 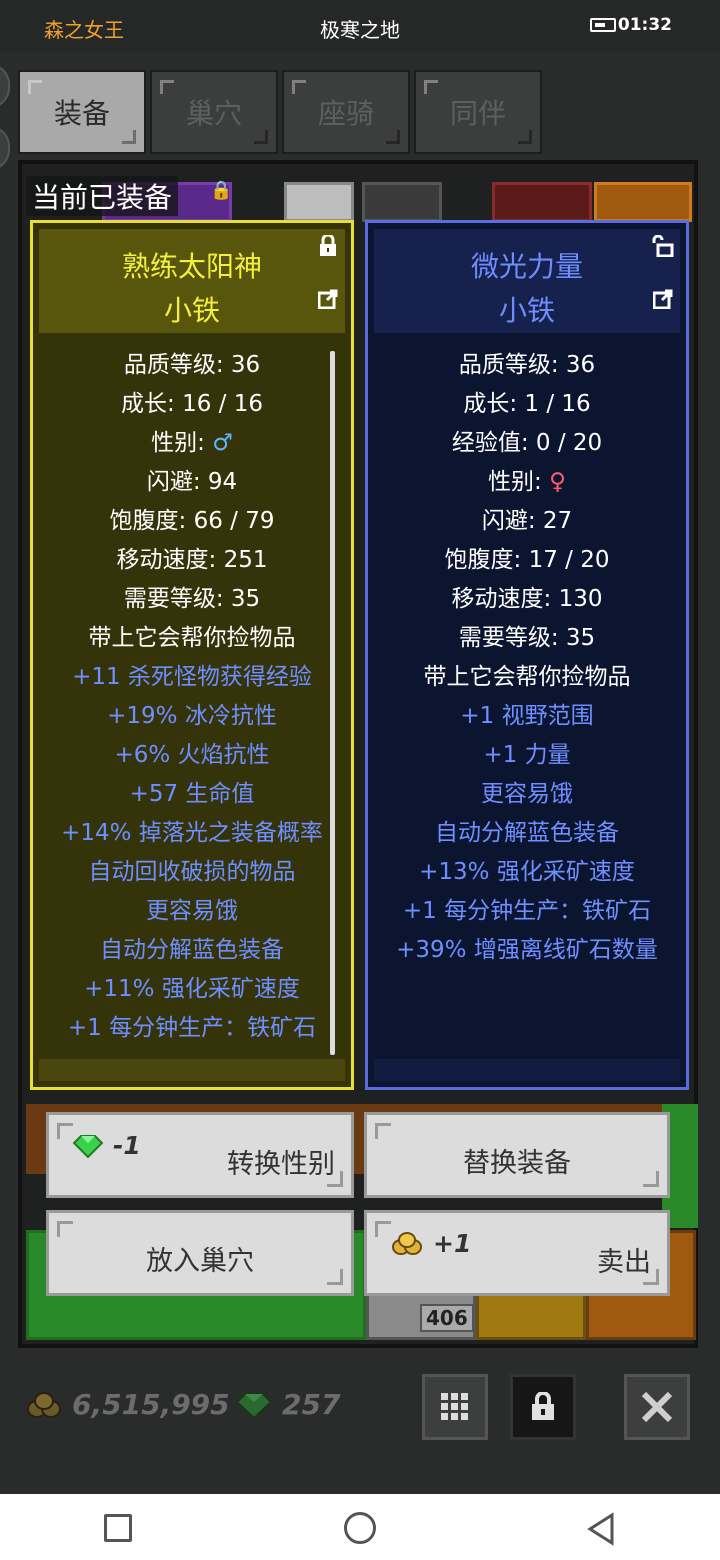 I want to click on tab-label: 座骑, so click(x=345, y=113).